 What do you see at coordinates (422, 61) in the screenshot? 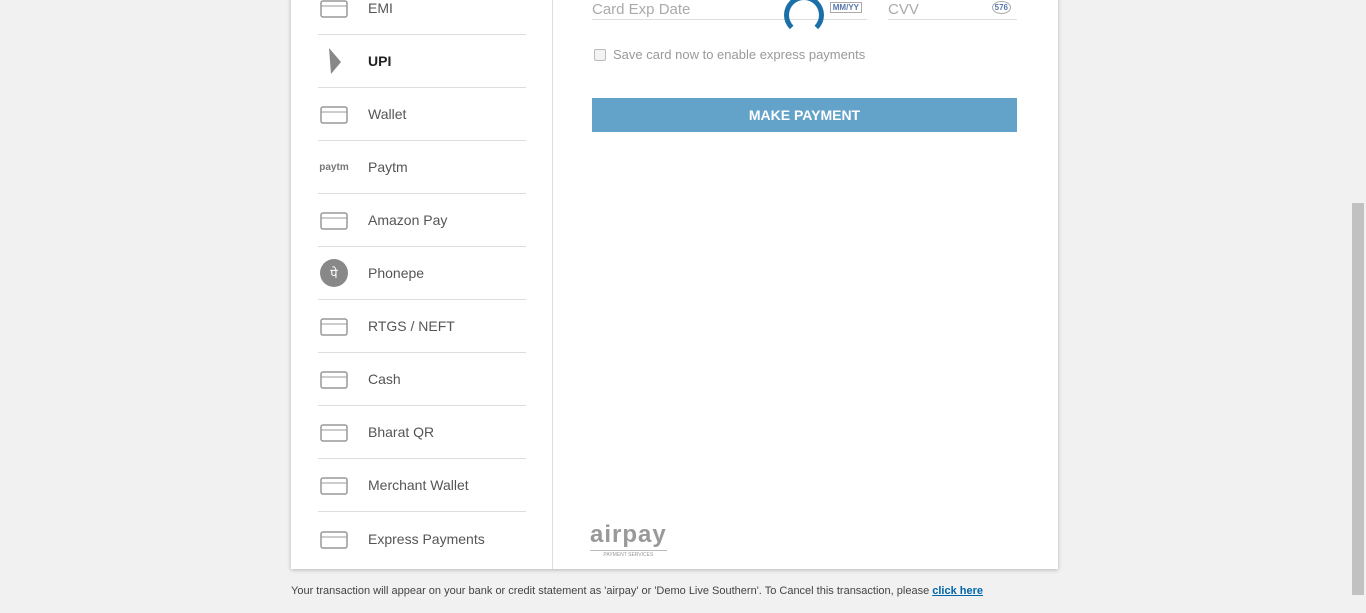
I see `payment-method-upi: UPI` at bounding box center [422, 61].